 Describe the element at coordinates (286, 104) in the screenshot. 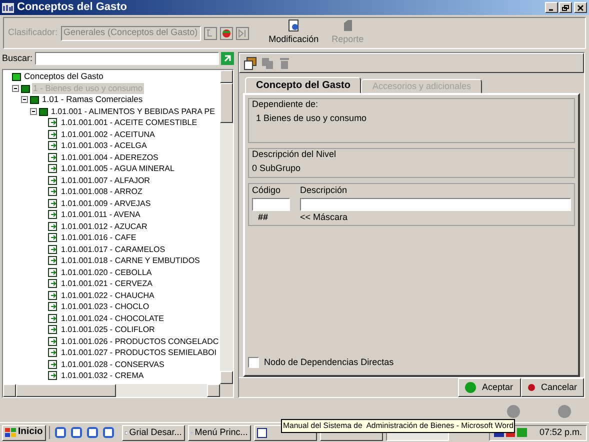

I see `group-title: Dependiente de:` at that location.